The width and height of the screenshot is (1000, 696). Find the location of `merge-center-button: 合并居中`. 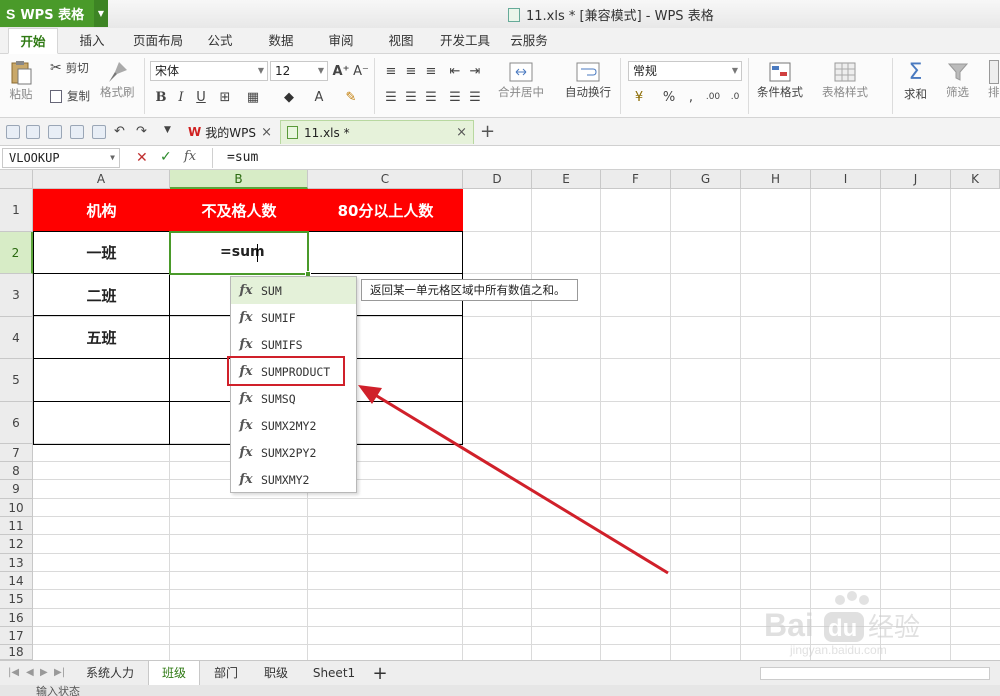

merge-center-button: 合并居中 is located at coordinates (521, 80).